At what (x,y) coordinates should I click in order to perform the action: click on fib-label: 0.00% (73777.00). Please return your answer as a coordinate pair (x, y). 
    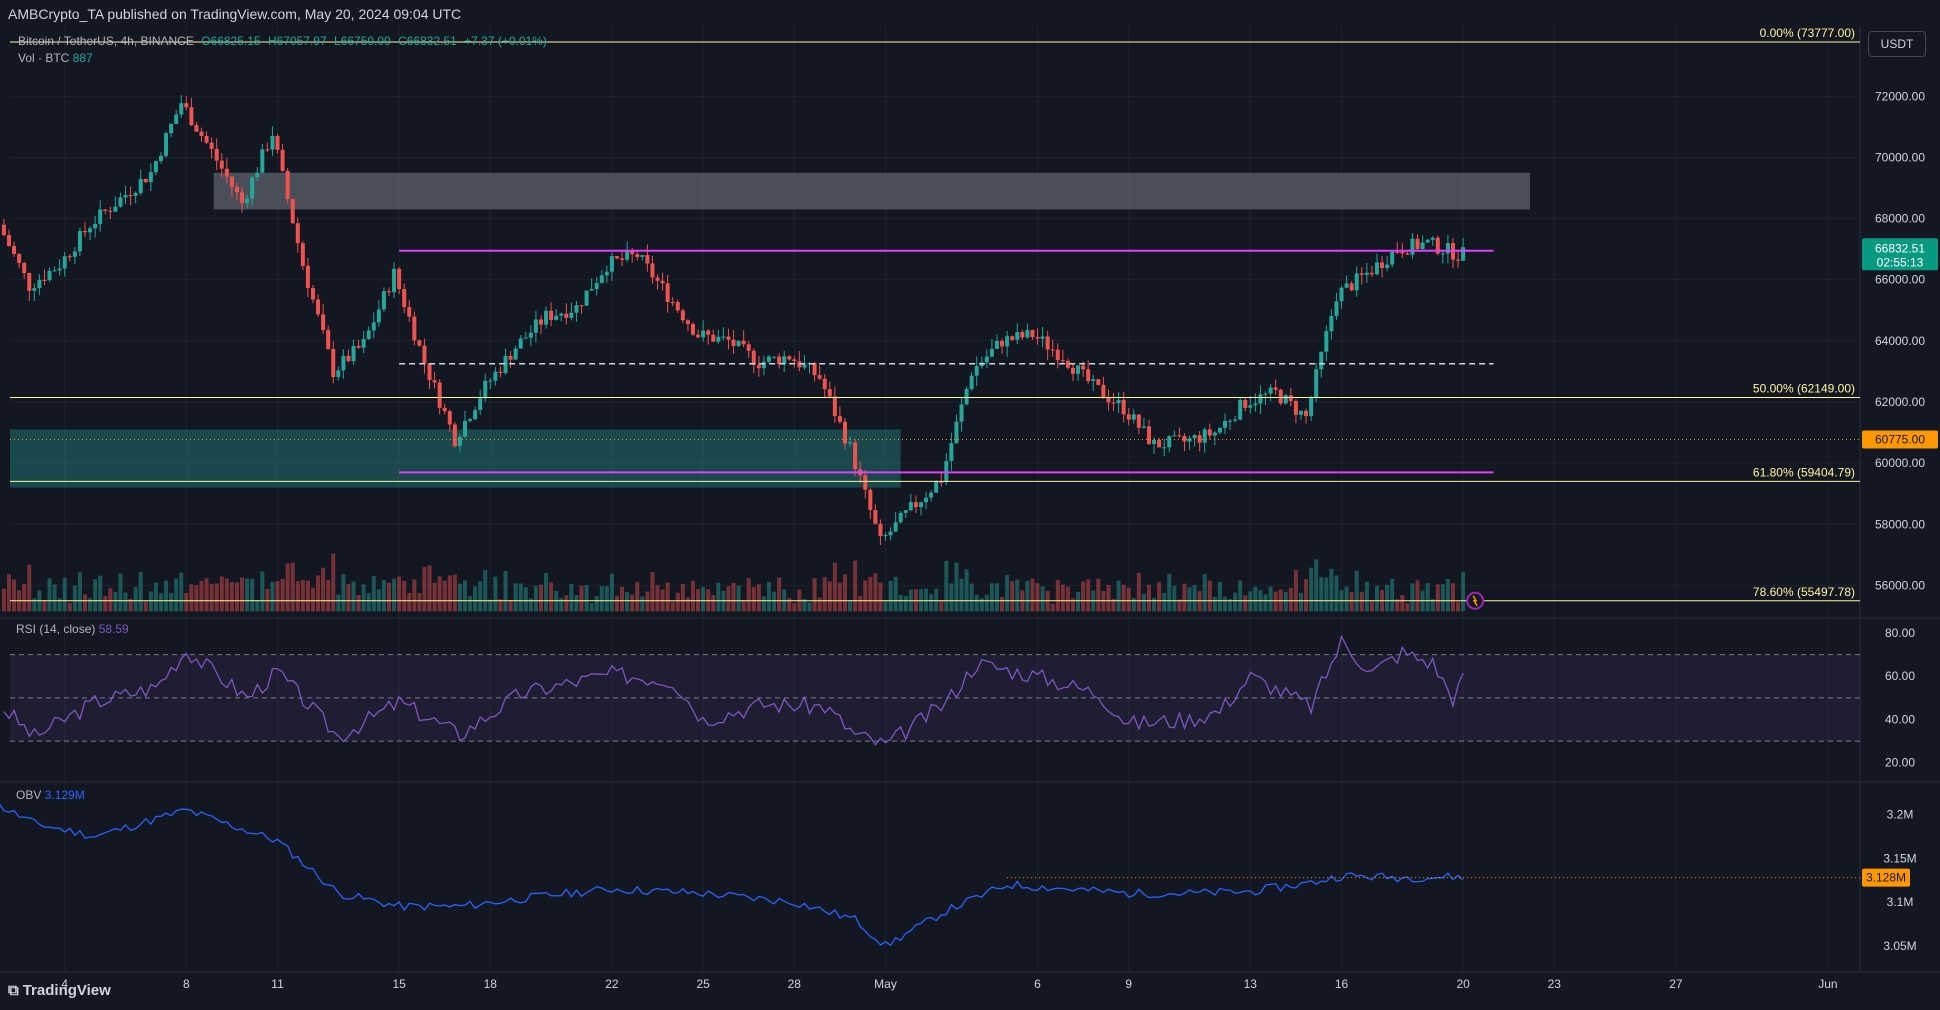
    Looking at the image, I should click on (1807, 33).